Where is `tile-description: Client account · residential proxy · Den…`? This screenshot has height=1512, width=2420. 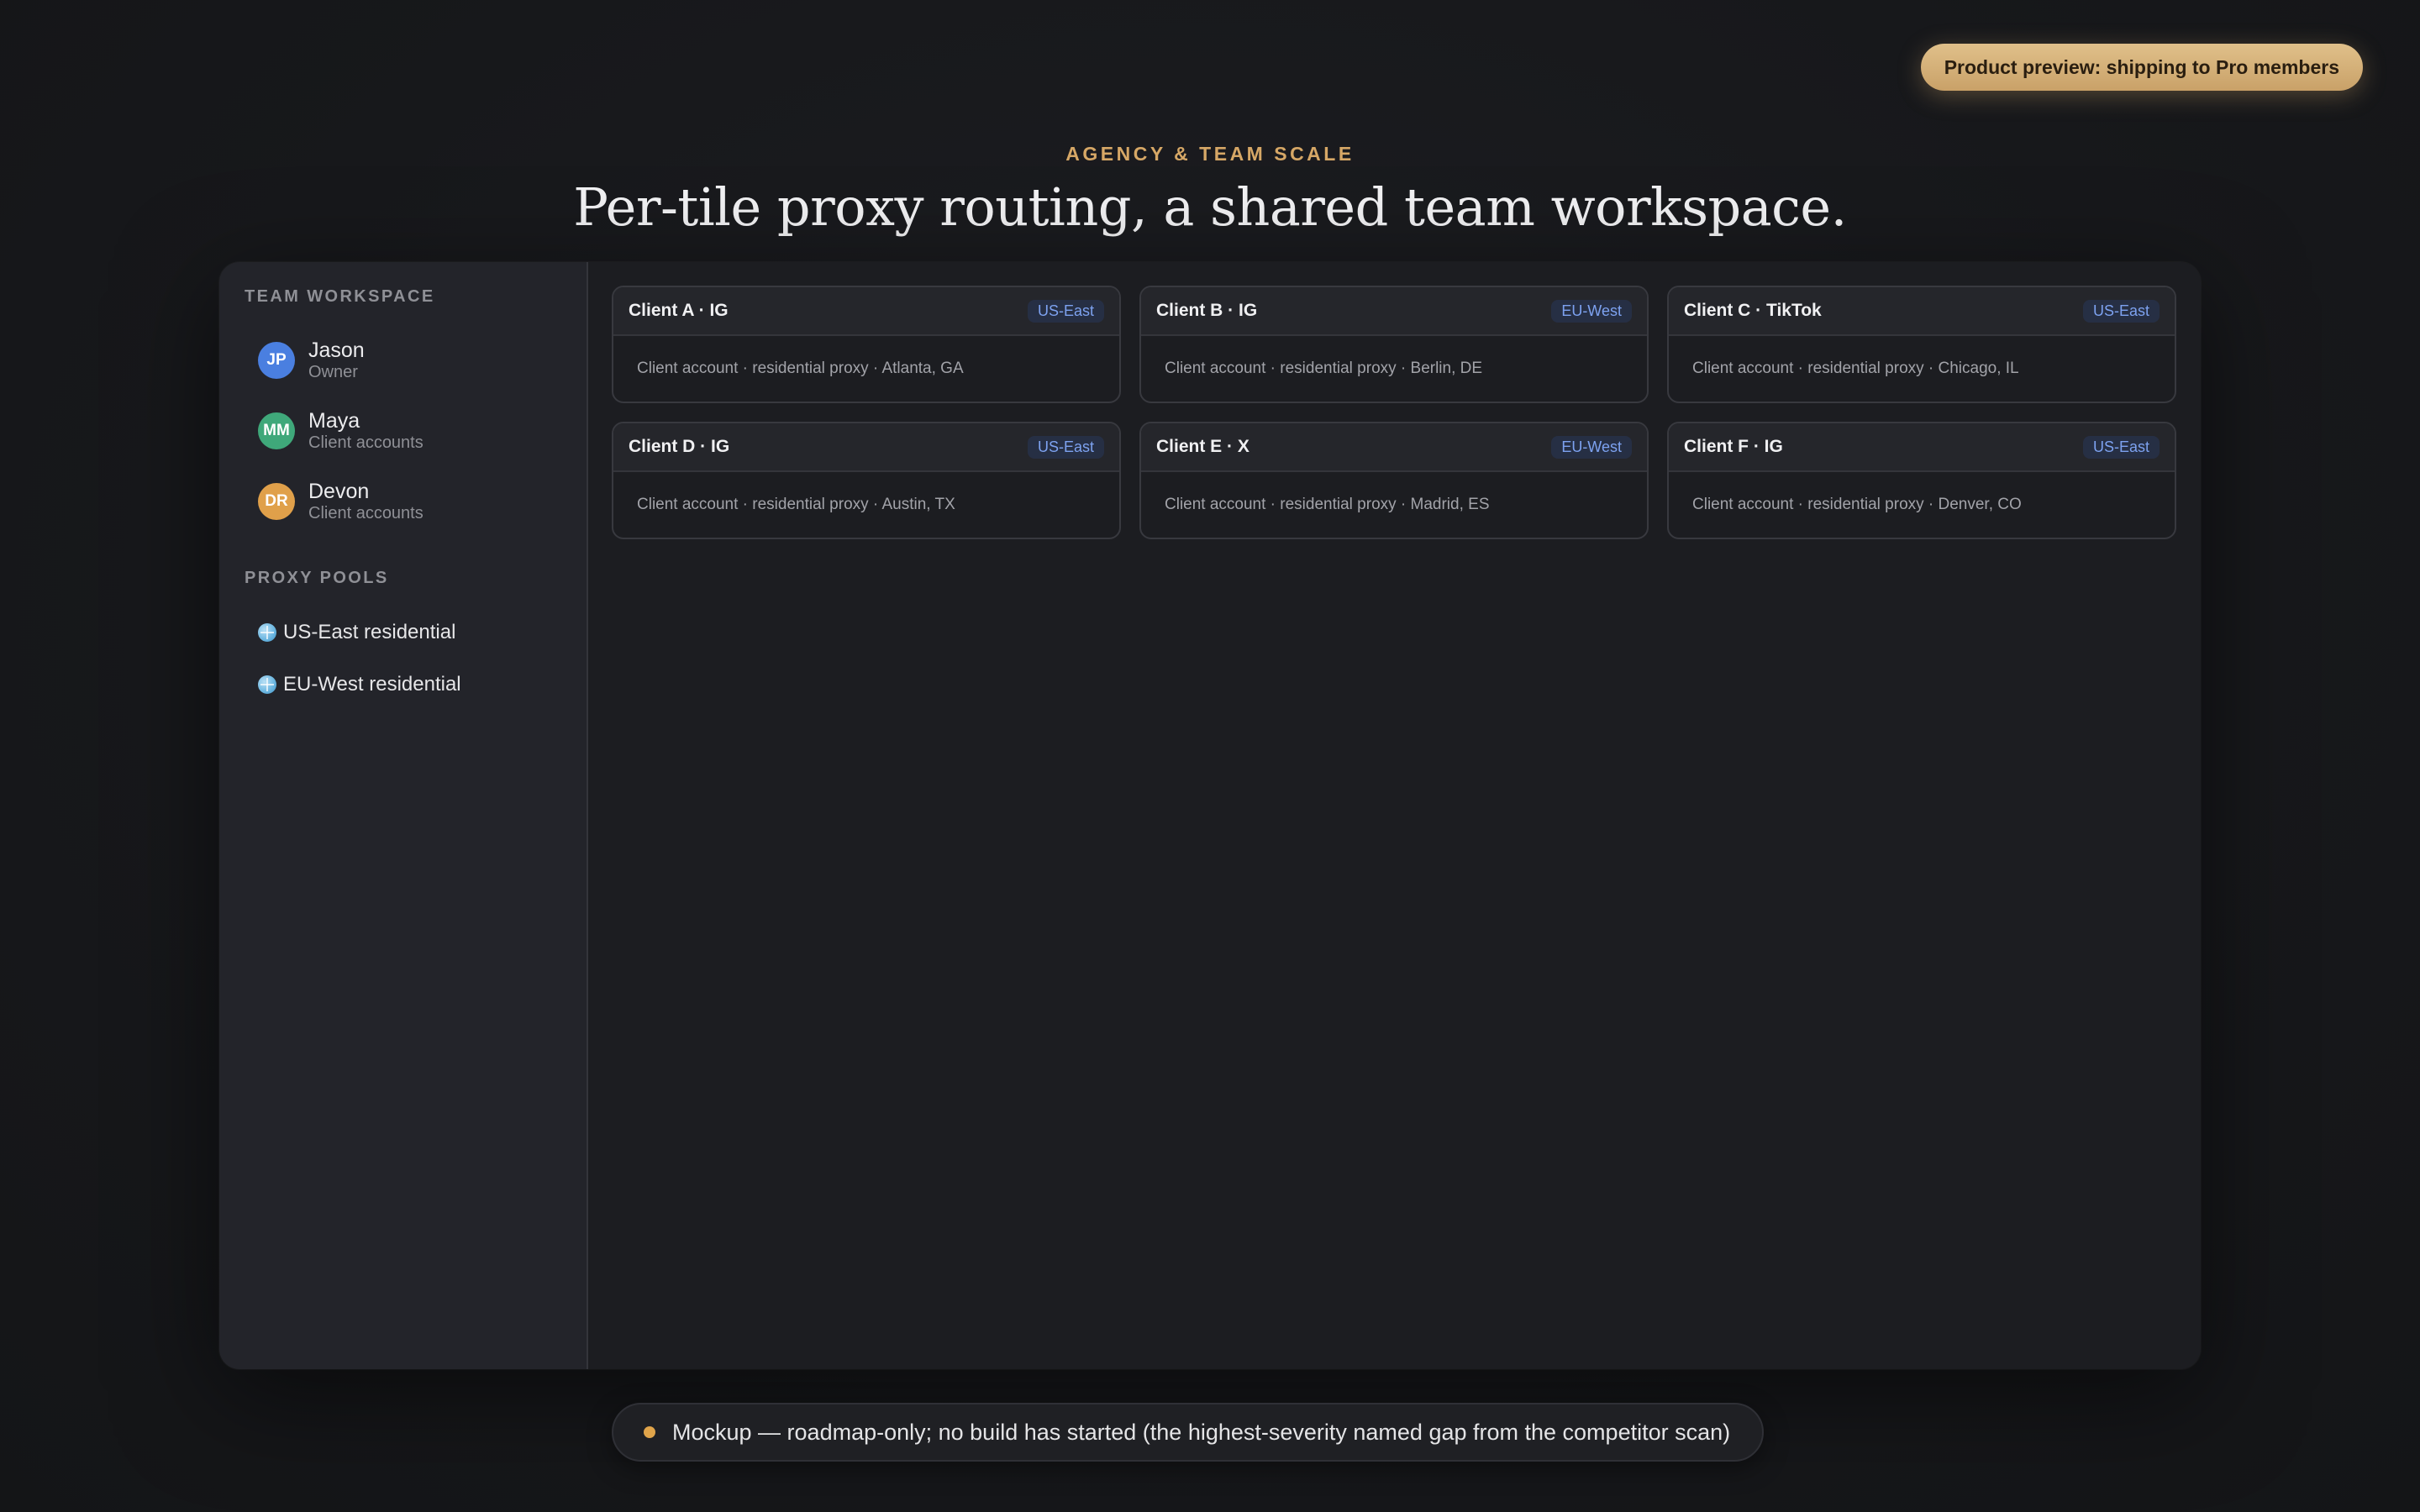
tile-description: Client account · residential proxy · Den… is located at coordinates (1857, 504).